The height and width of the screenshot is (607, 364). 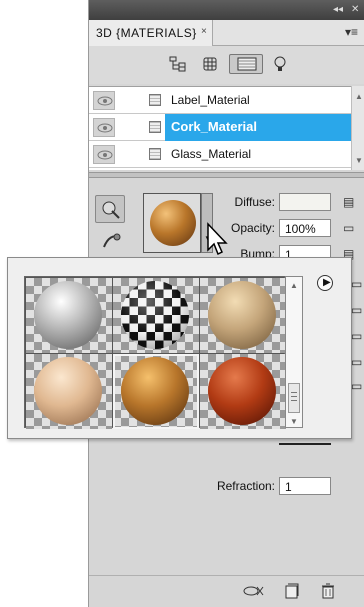 I want to click on tab-close-icon: ×, so click(x=204, y=31).